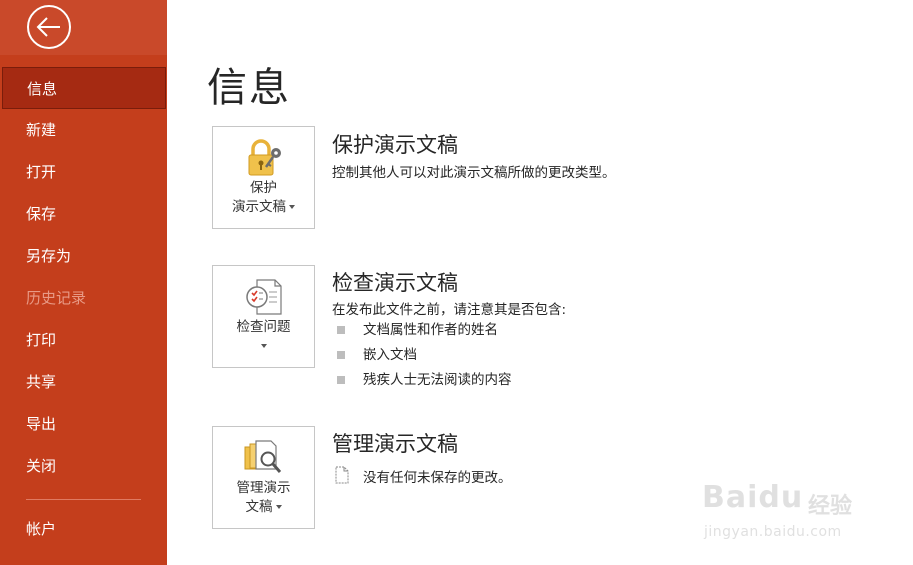 This screenshot has height=565, width=913. Describe the element at coordinates (56, 298) in the screenshot. I see `nav-label: 历史记录` at that location.